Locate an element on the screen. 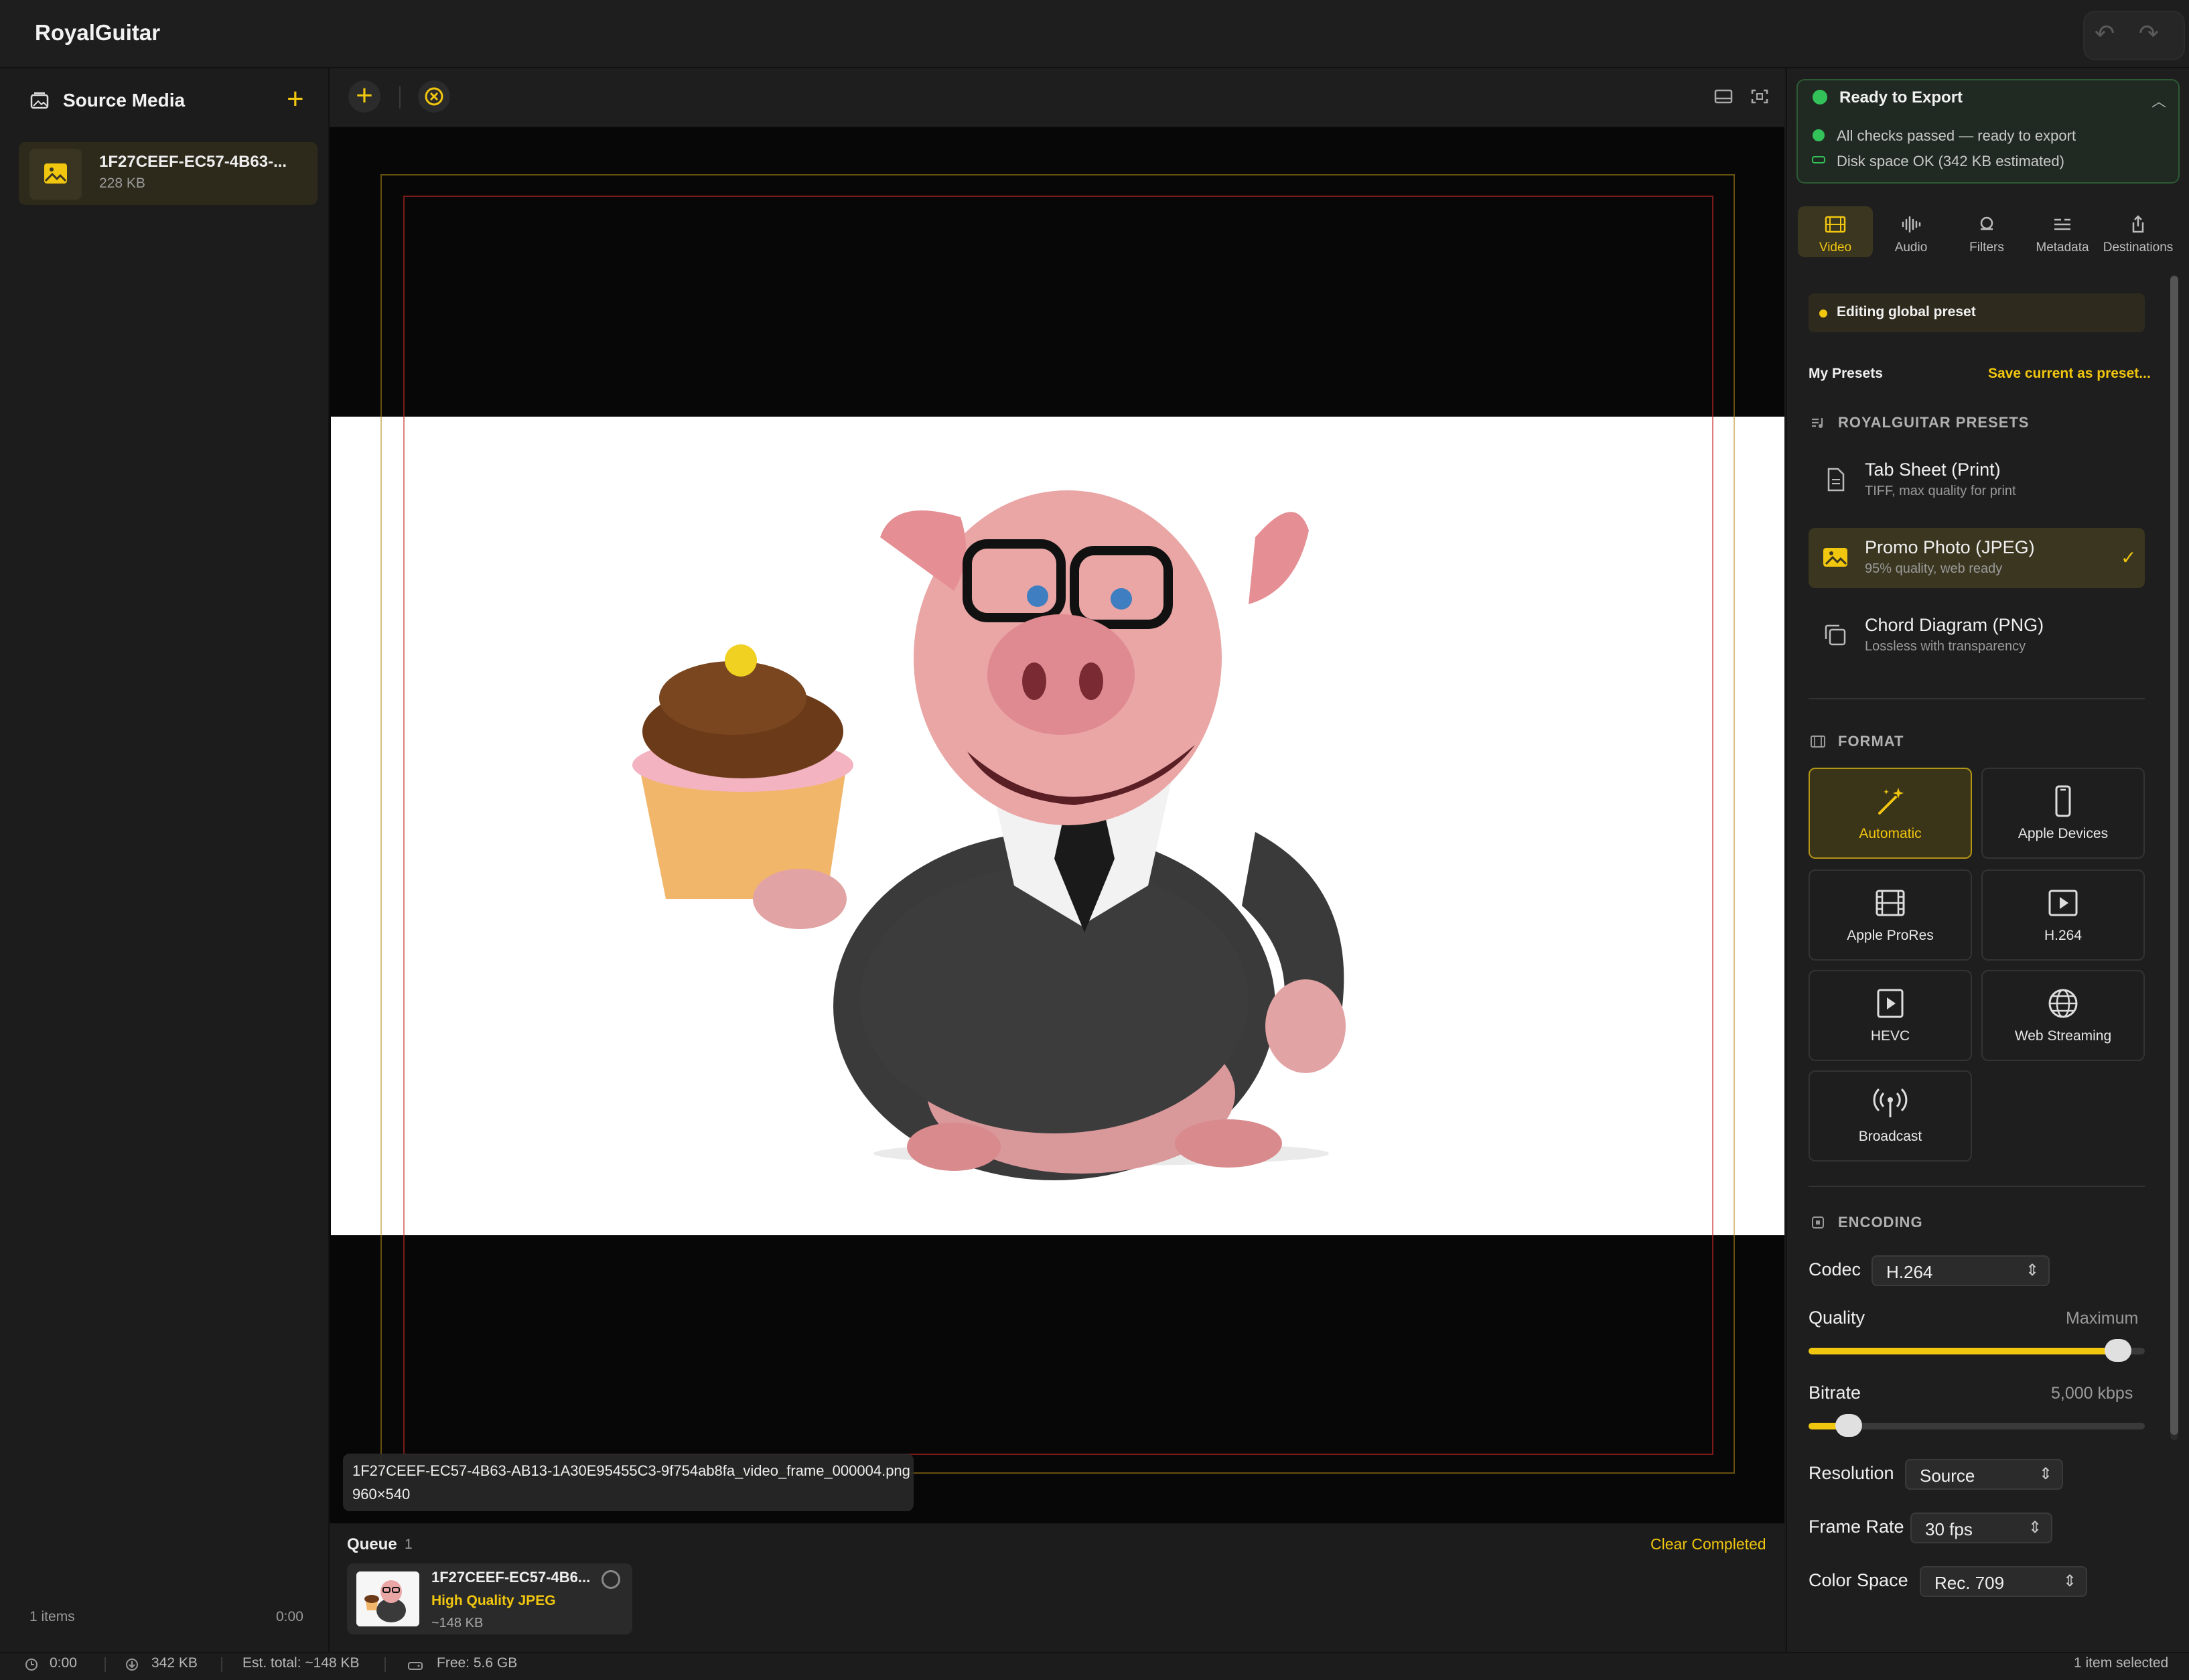 The height and width of the screenshot is (1680, 2189). format-apple-prores: Apple ProRes is located at coordinates (1891, 915).